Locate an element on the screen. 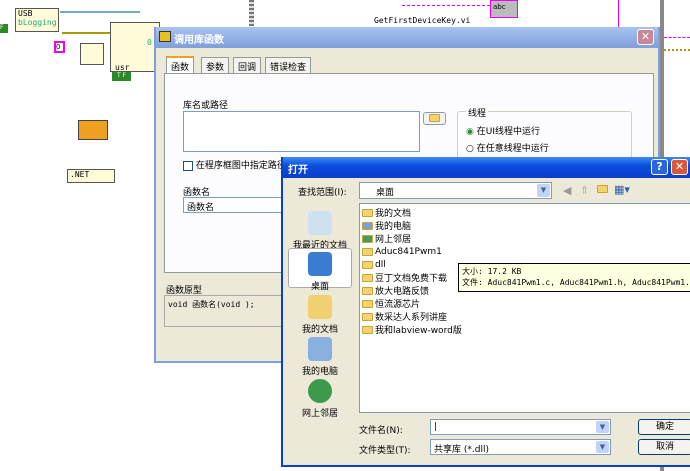 This screenshot has height=471, width=690. format-node is located at coordinates (92, 54).